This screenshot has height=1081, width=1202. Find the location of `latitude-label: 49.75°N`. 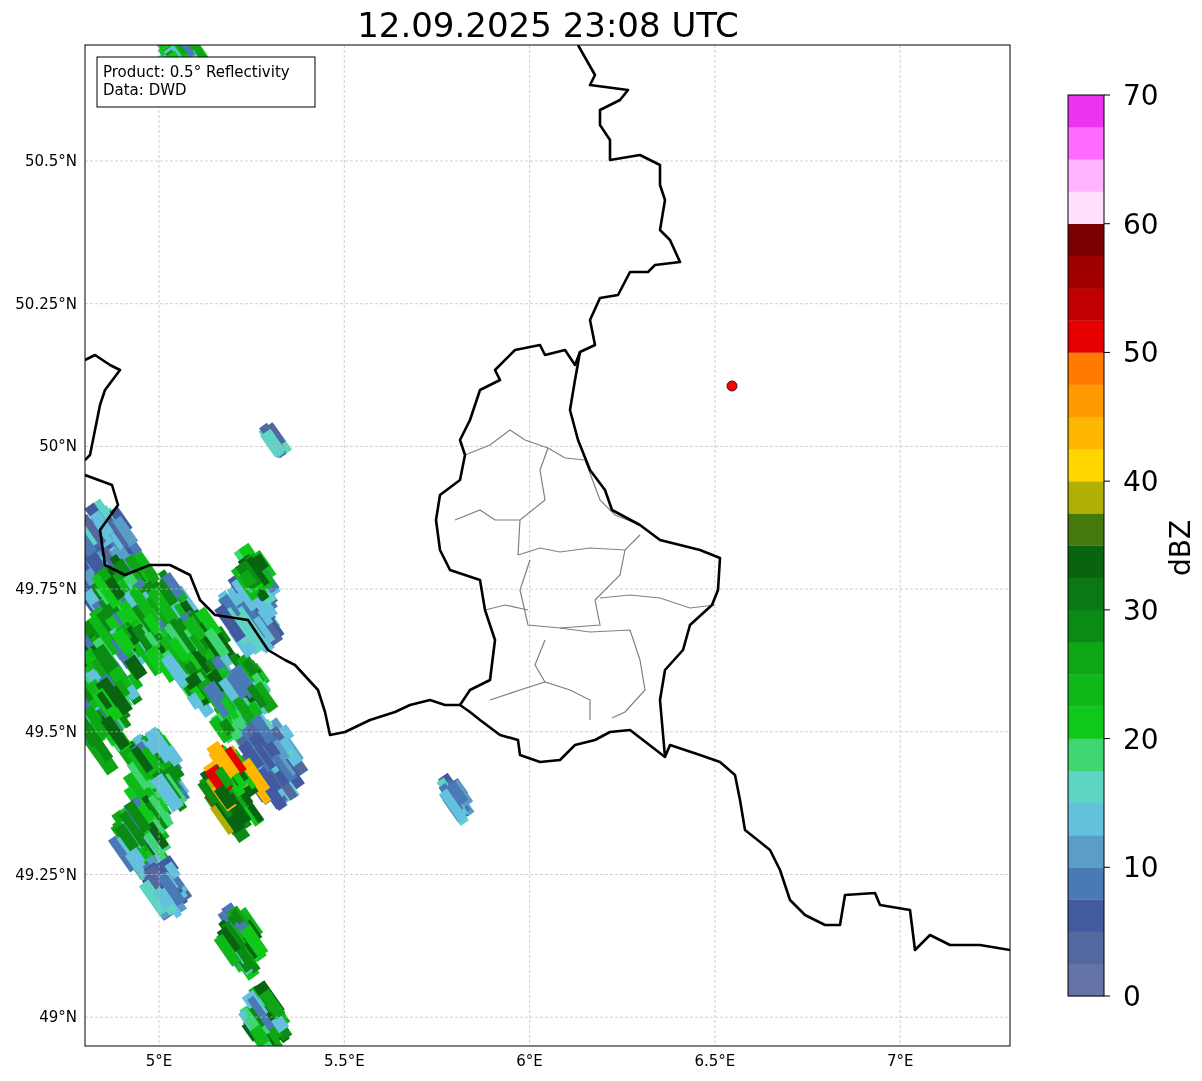

latitude-label: 49.75°N is located at coordinates (46, 589).